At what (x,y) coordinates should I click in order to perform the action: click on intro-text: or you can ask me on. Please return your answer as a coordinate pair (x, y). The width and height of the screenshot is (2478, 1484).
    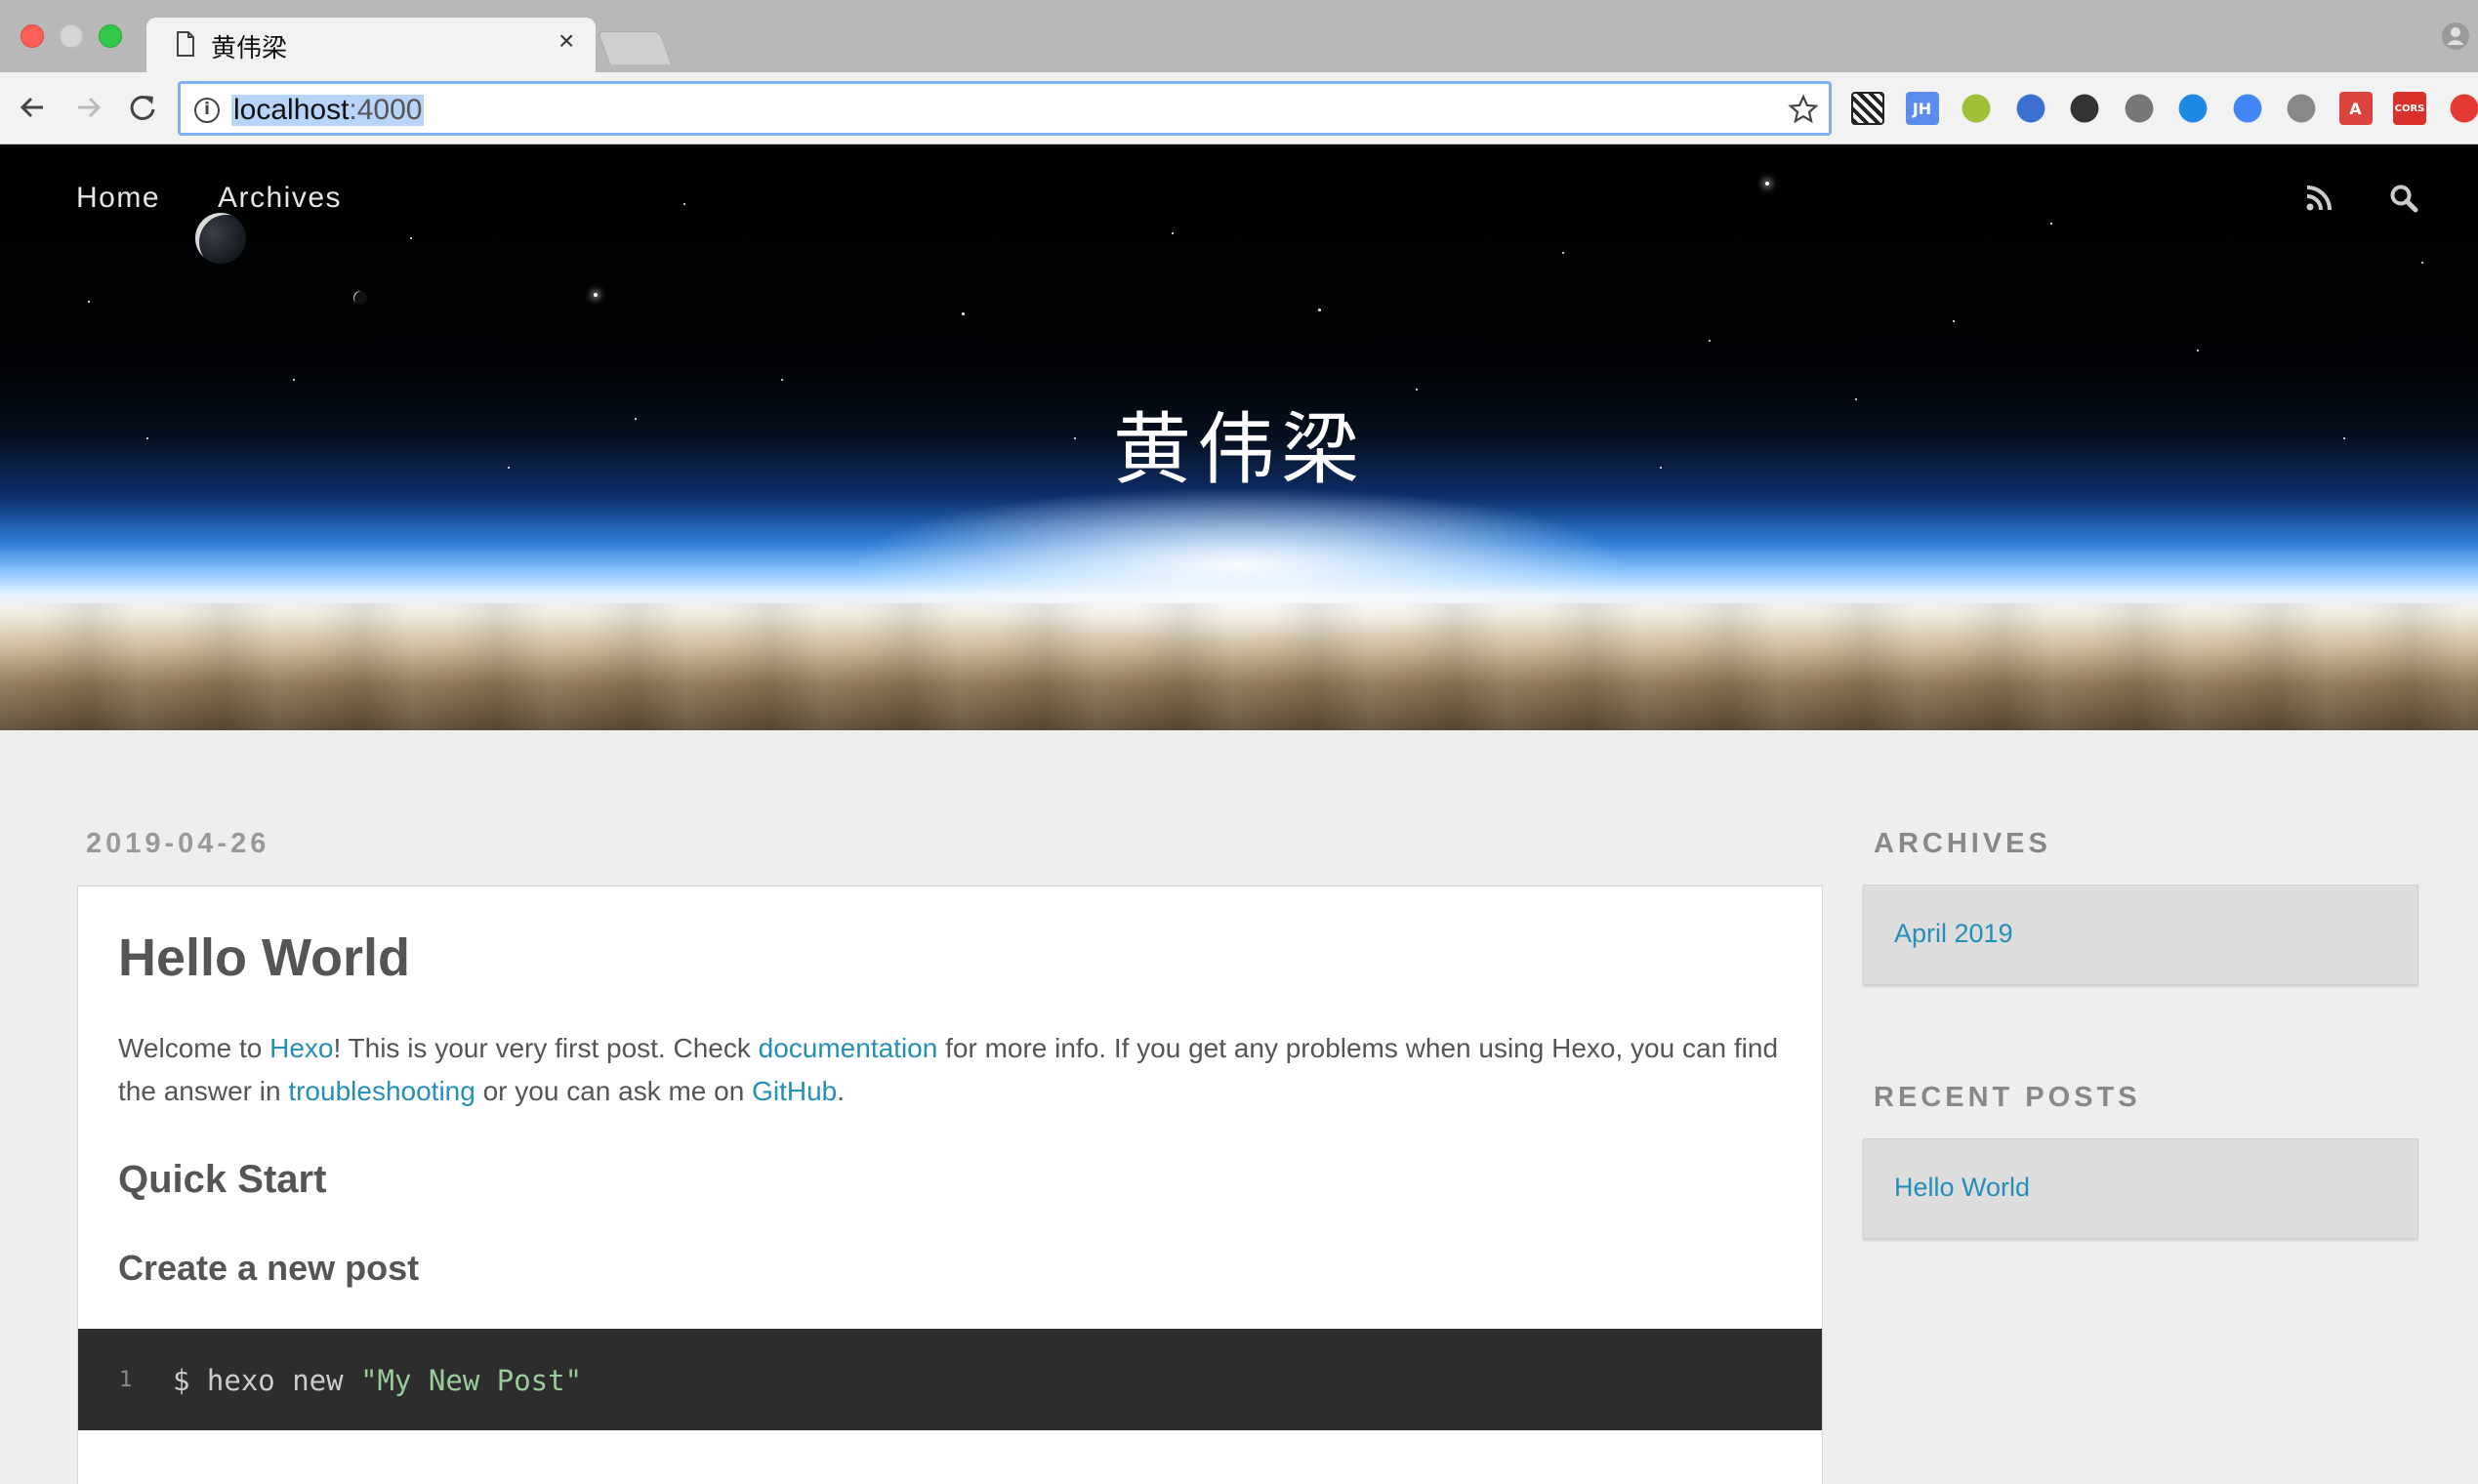
    Looking at the image, I should click on (614, 1091).